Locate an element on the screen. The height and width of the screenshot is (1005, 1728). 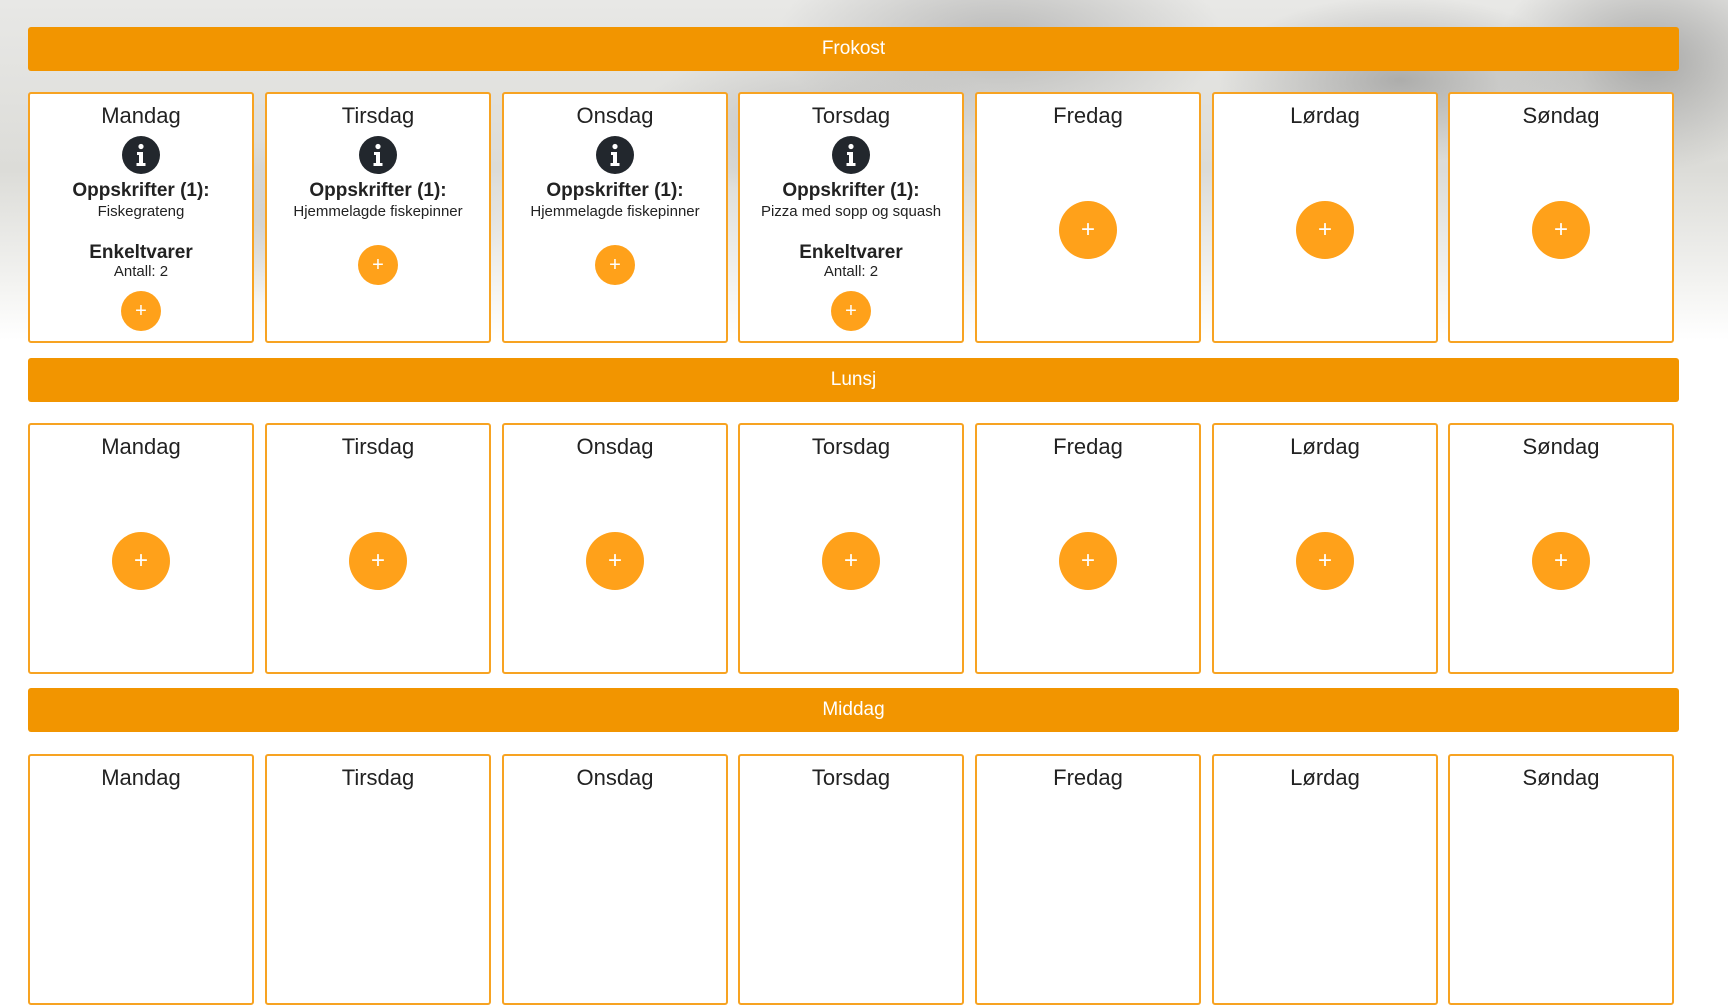
day-card-mandag: Mandag + is located at coordinates (141, 548).